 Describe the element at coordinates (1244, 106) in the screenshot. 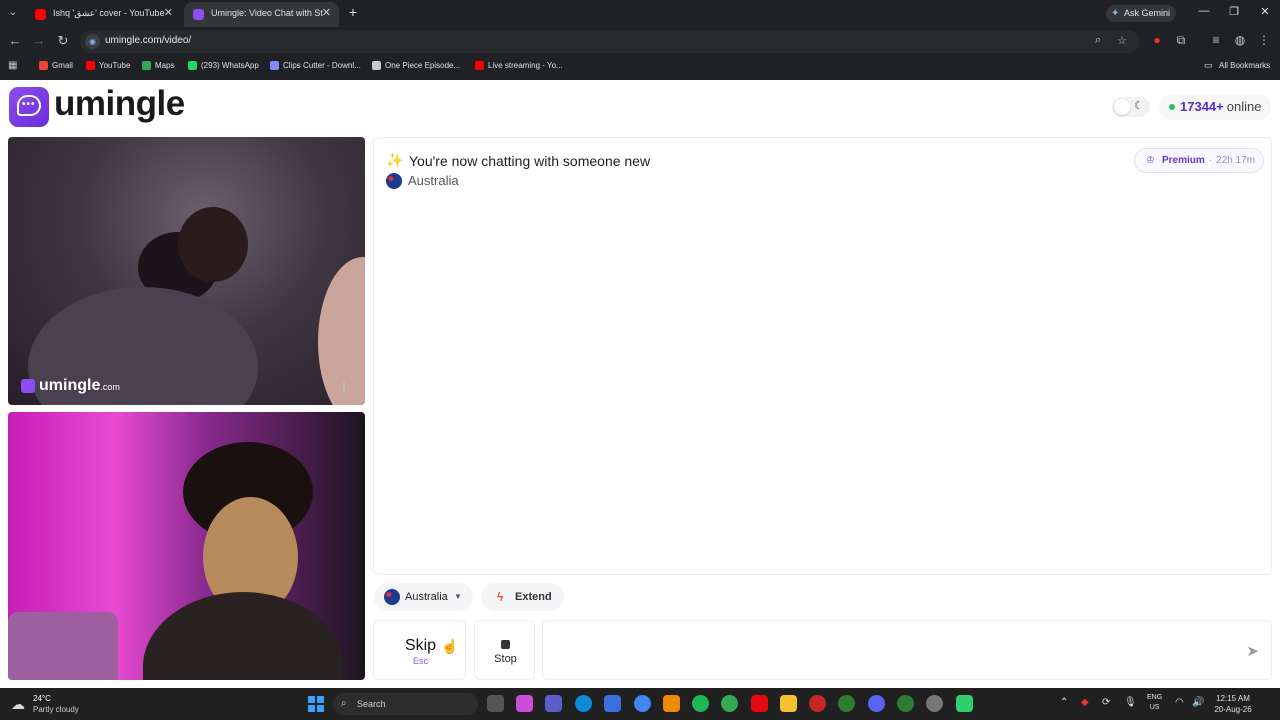

I see `online-label: online` at that location.